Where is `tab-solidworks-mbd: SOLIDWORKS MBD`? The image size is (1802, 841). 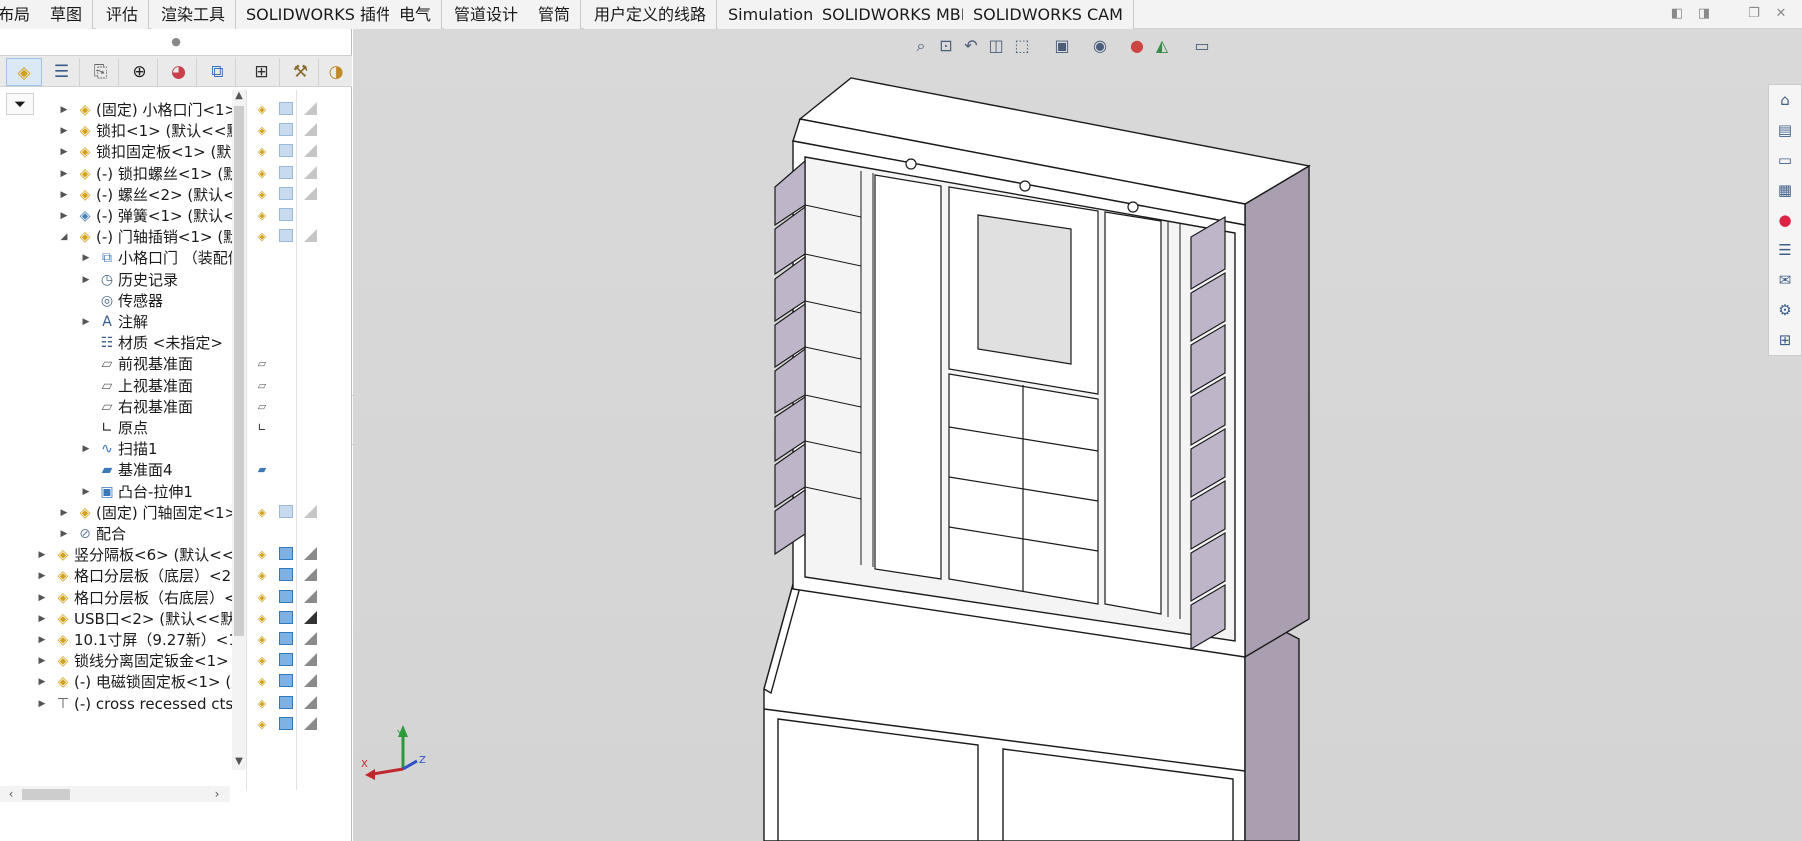
tab-solidworks-mbd: SOLIDWORKS MBD is located at coordinates (898, 14).